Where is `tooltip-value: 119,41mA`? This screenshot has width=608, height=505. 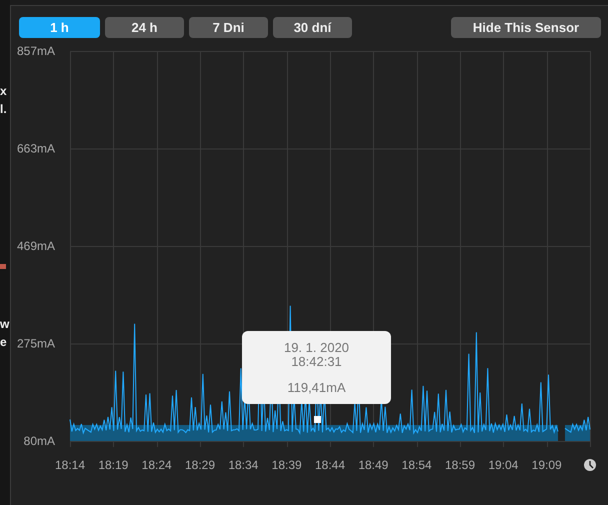 tooltip-value: 119,41mA is located at coordinates (316, 388).